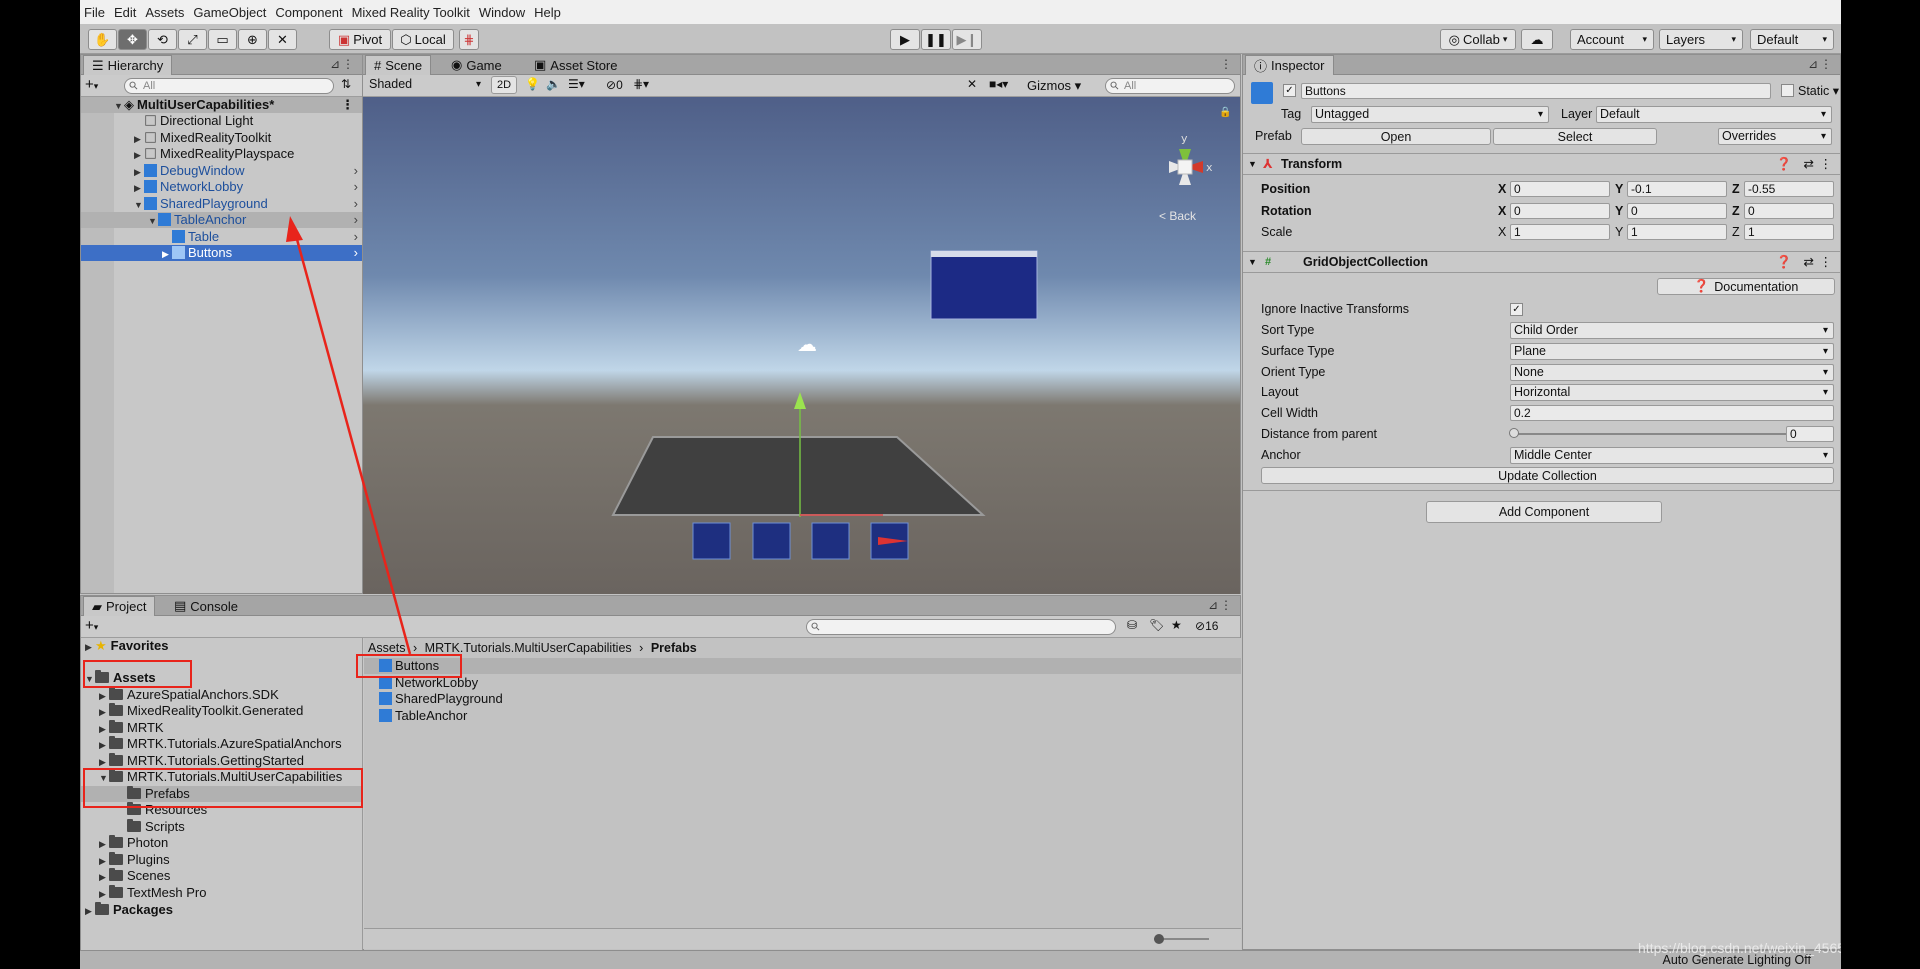 The width and height of the screenshot is (1920, 969). Describe the element at coordinates (1739, 948) in the screenshot. I see `watermark: https://blog.csdn.net/weixin_45655555` at that location.